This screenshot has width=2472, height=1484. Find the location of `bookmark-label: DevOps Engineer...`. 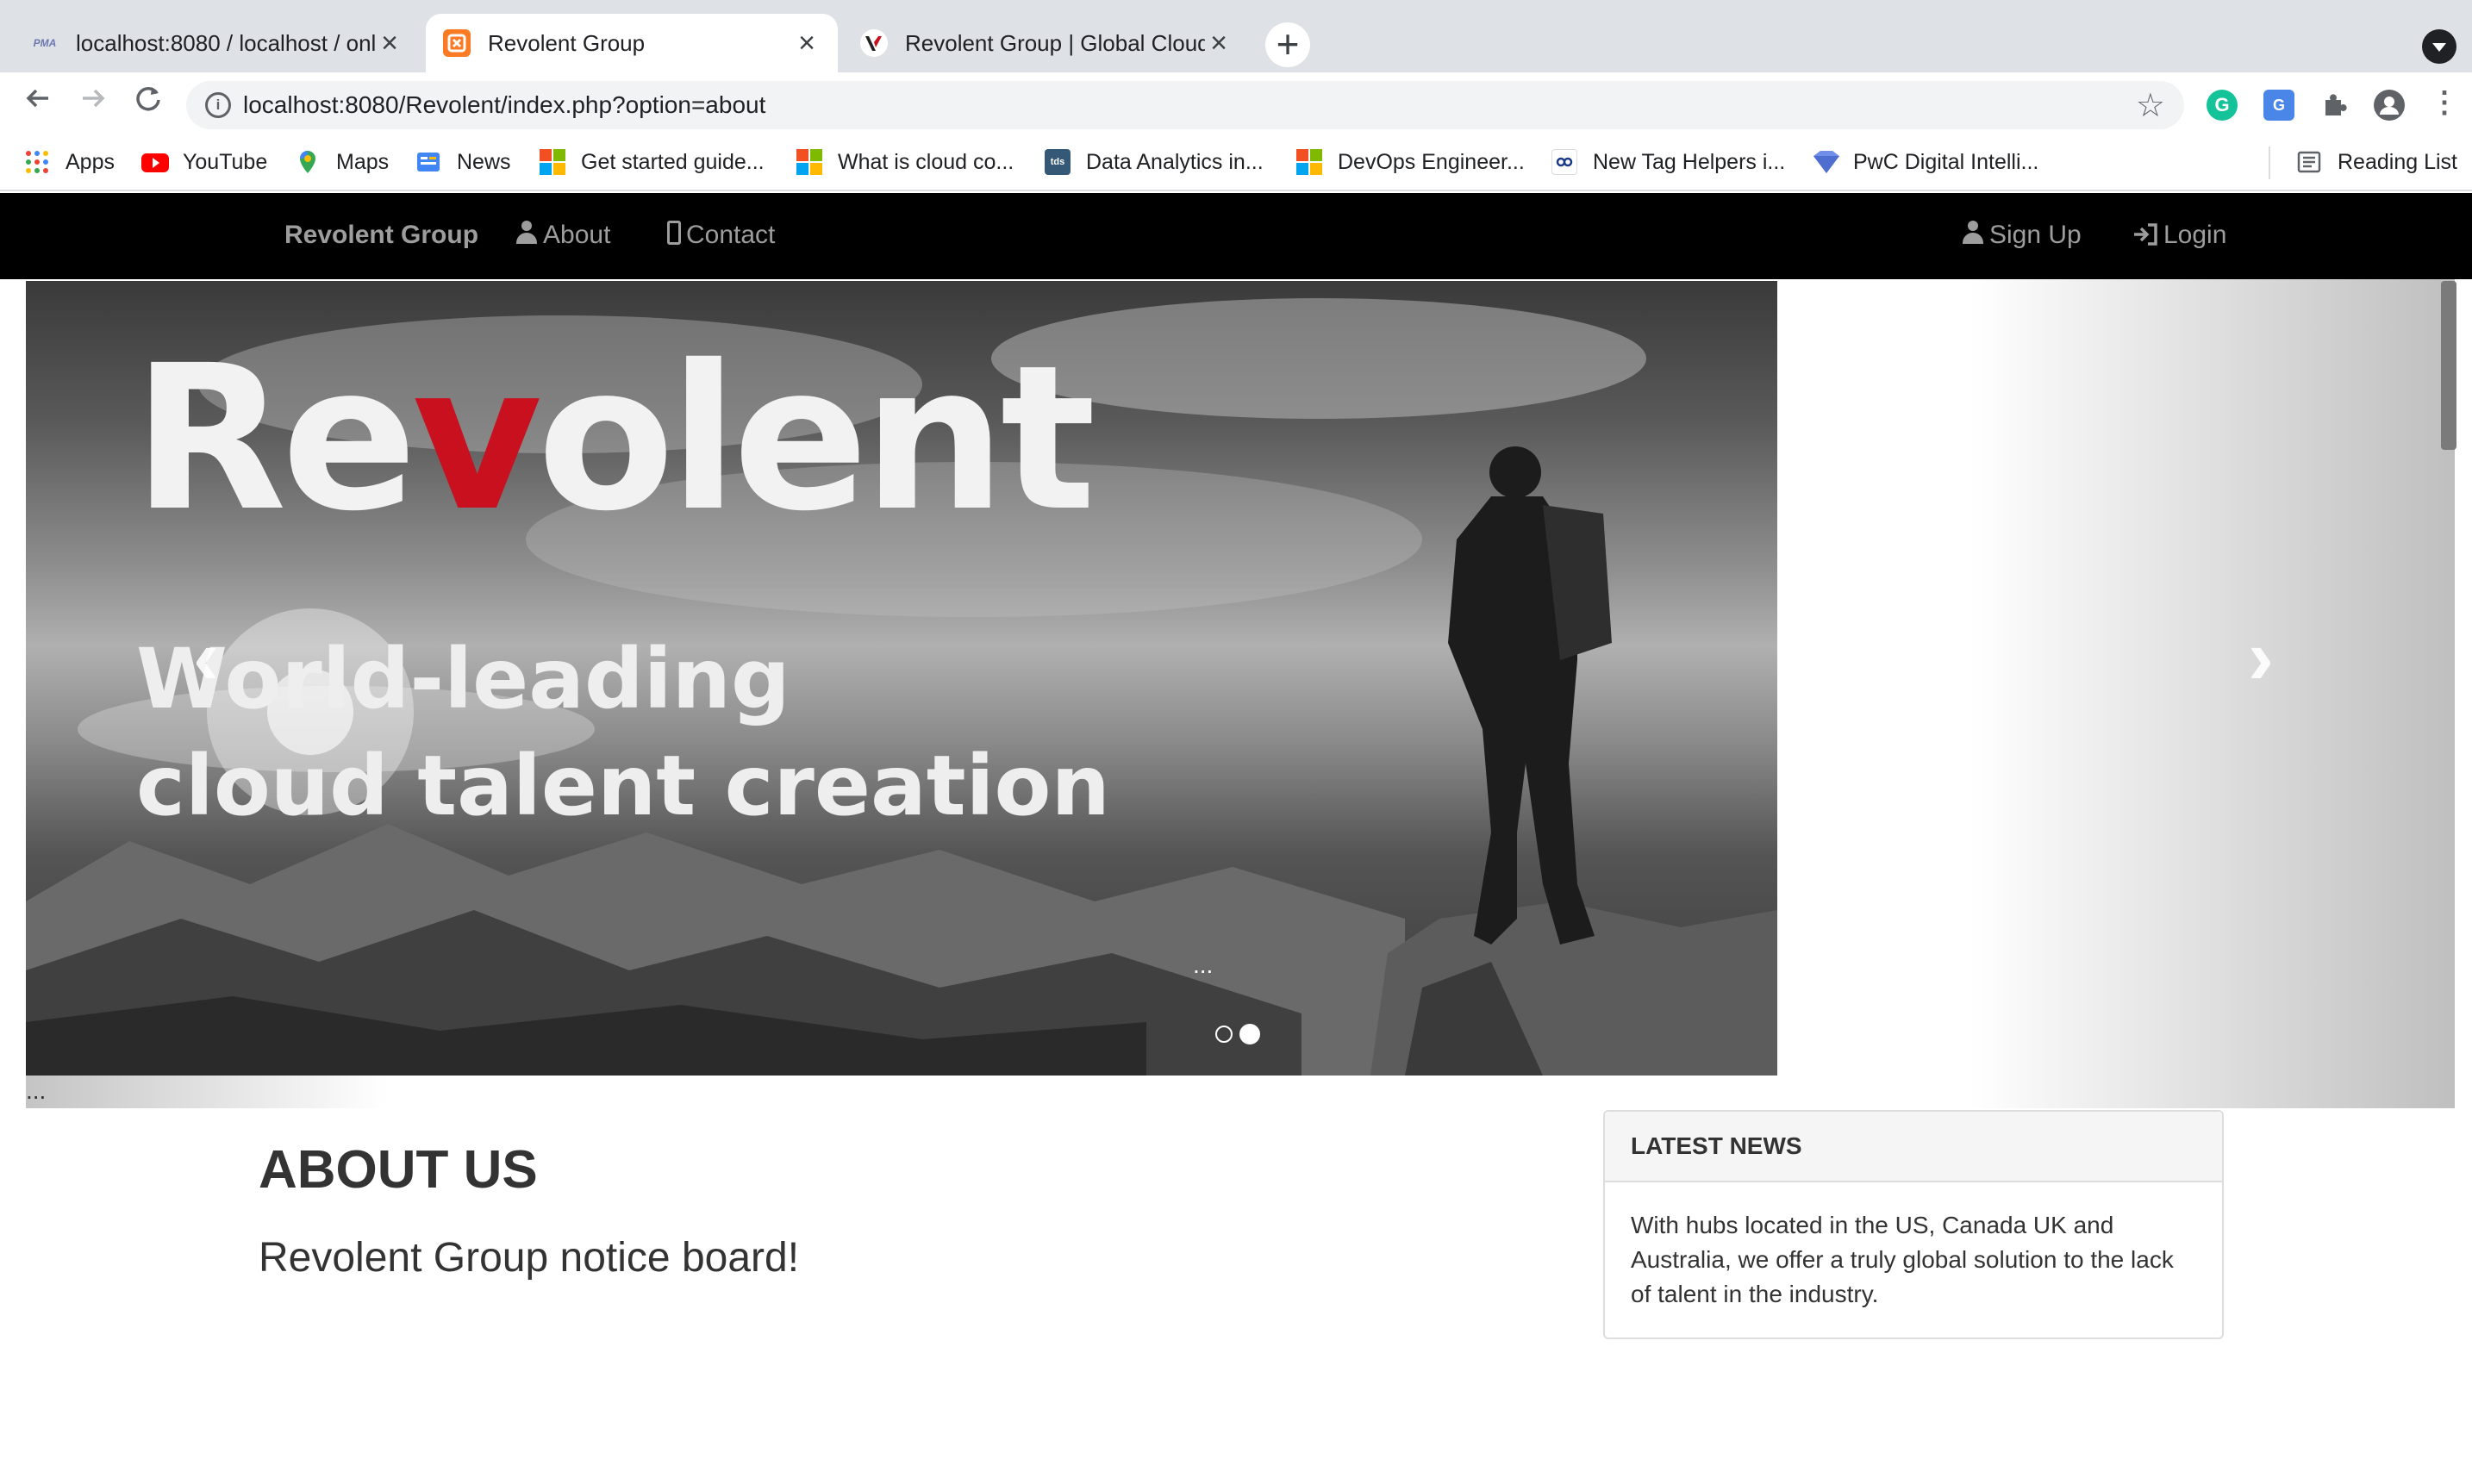

bookmark-label: DevOps Engineer... is located at coordinates (1431, 162).